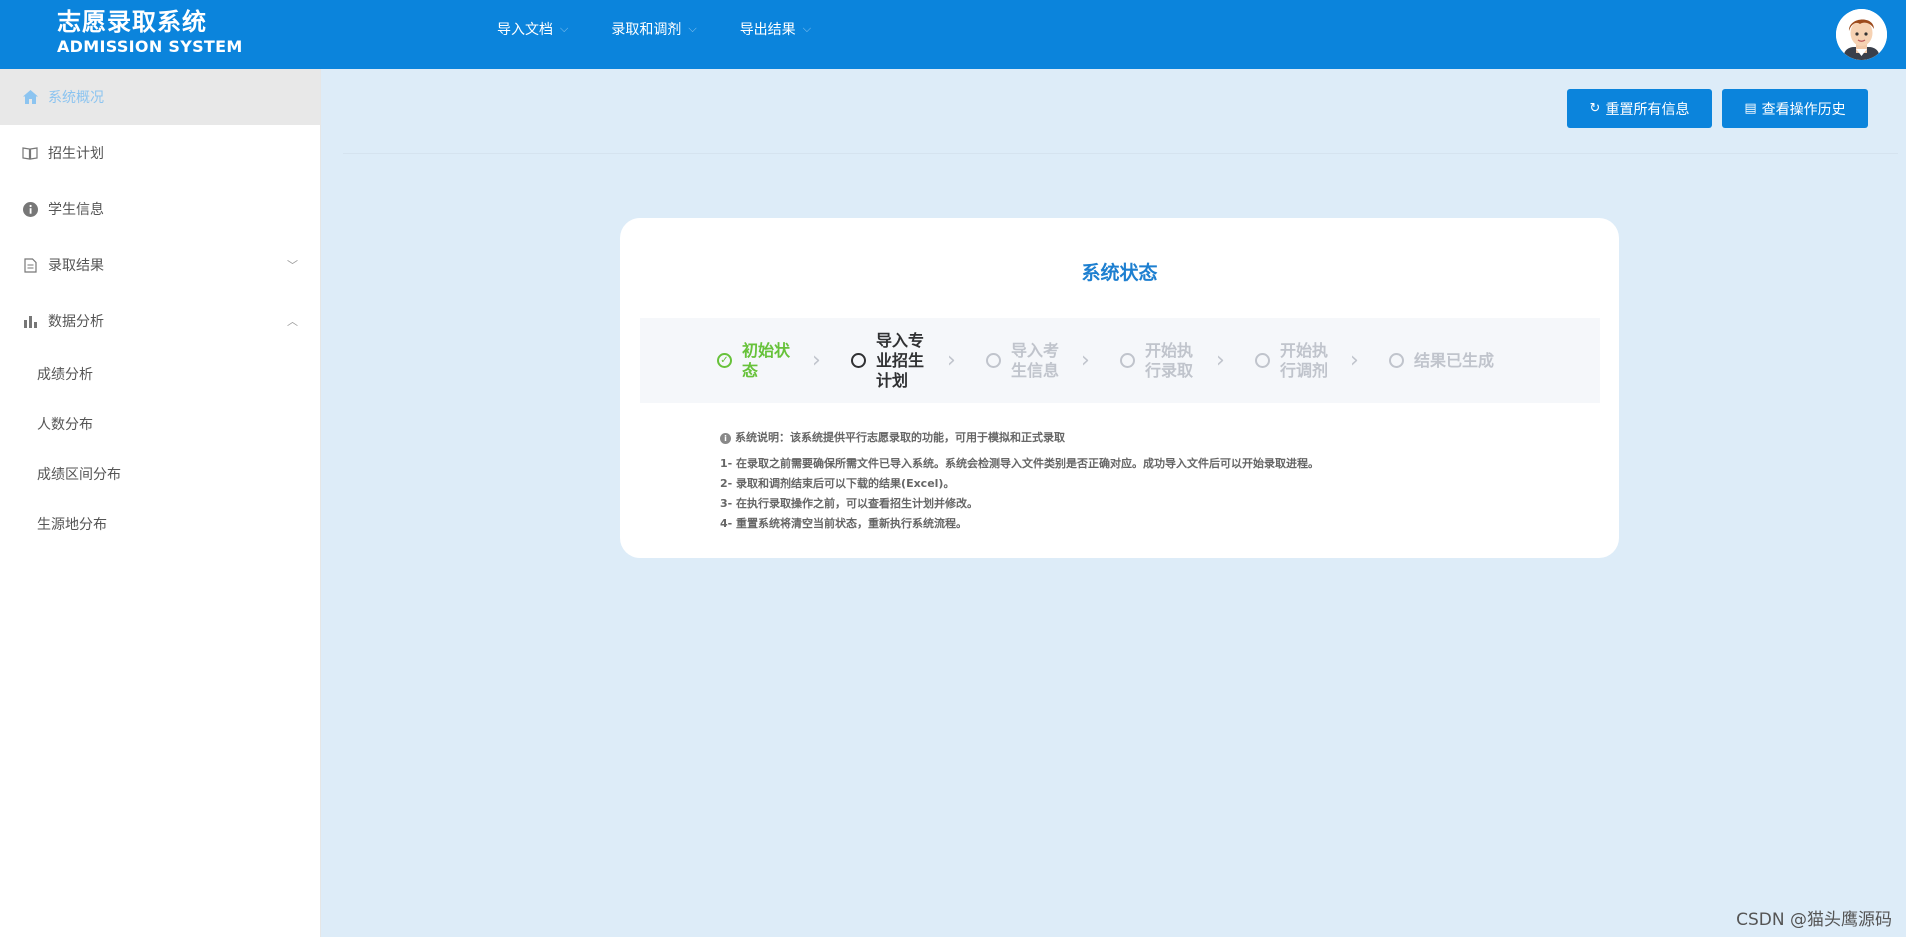 The width and height of the screenshot is (1906, 937). Describe the element at coordinates (76, 154) in the screenshot. I see `sidebar-item-label: 招生计划` at that location.